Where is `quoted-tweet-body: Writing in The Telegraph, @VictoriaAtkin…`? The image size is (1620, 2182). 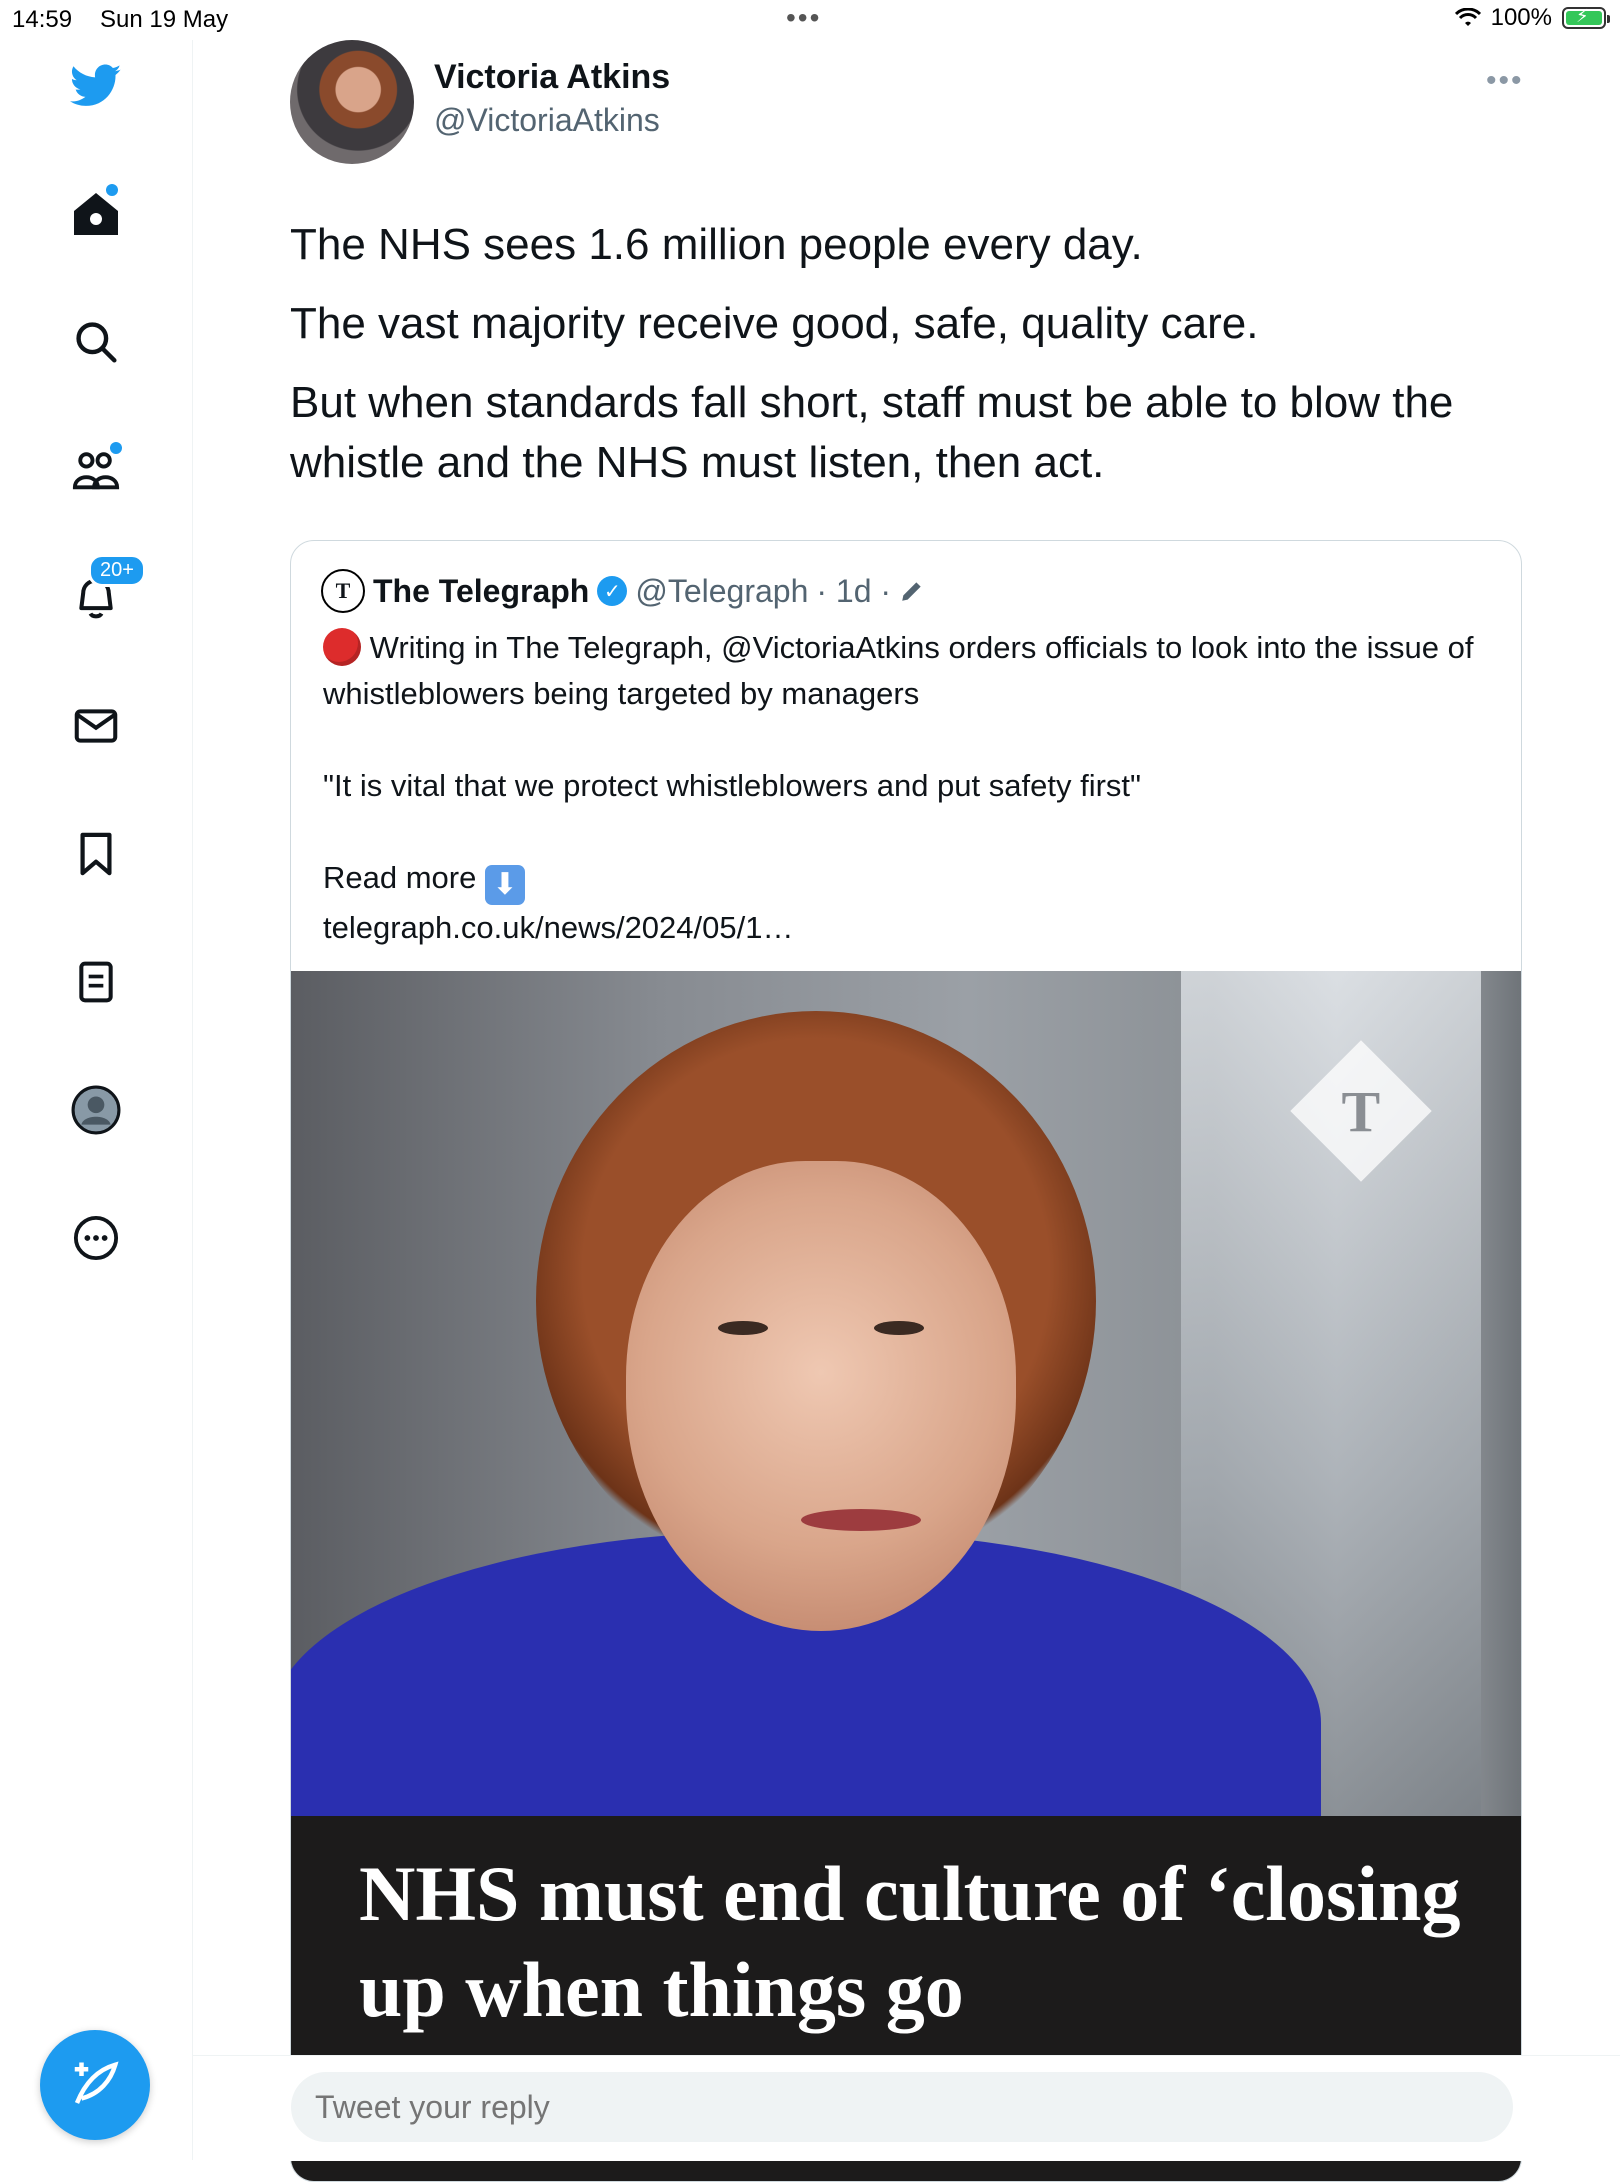 quoted-tweet-body: Writing in The Telegraph, @VictoriaAtkin… is located at coordinates (908, 788).